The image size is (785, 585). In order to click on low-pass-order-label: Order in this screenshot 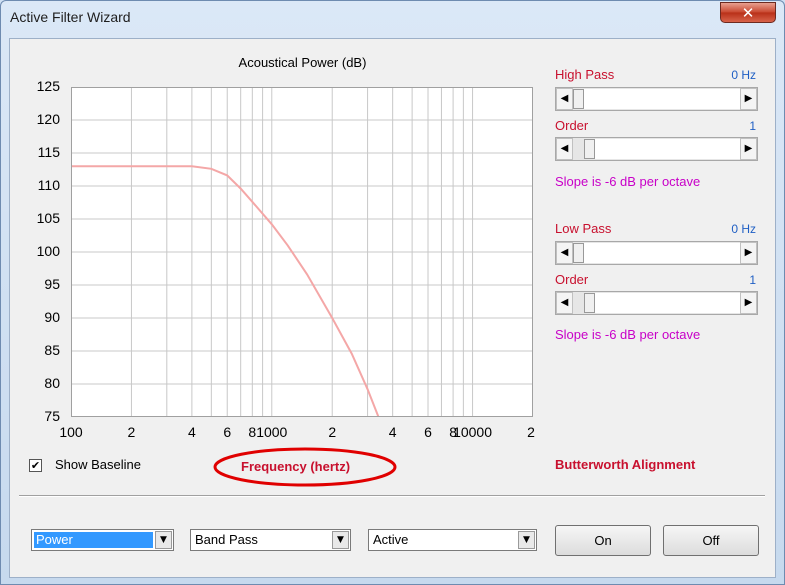, I will do `click(572, 279)`.